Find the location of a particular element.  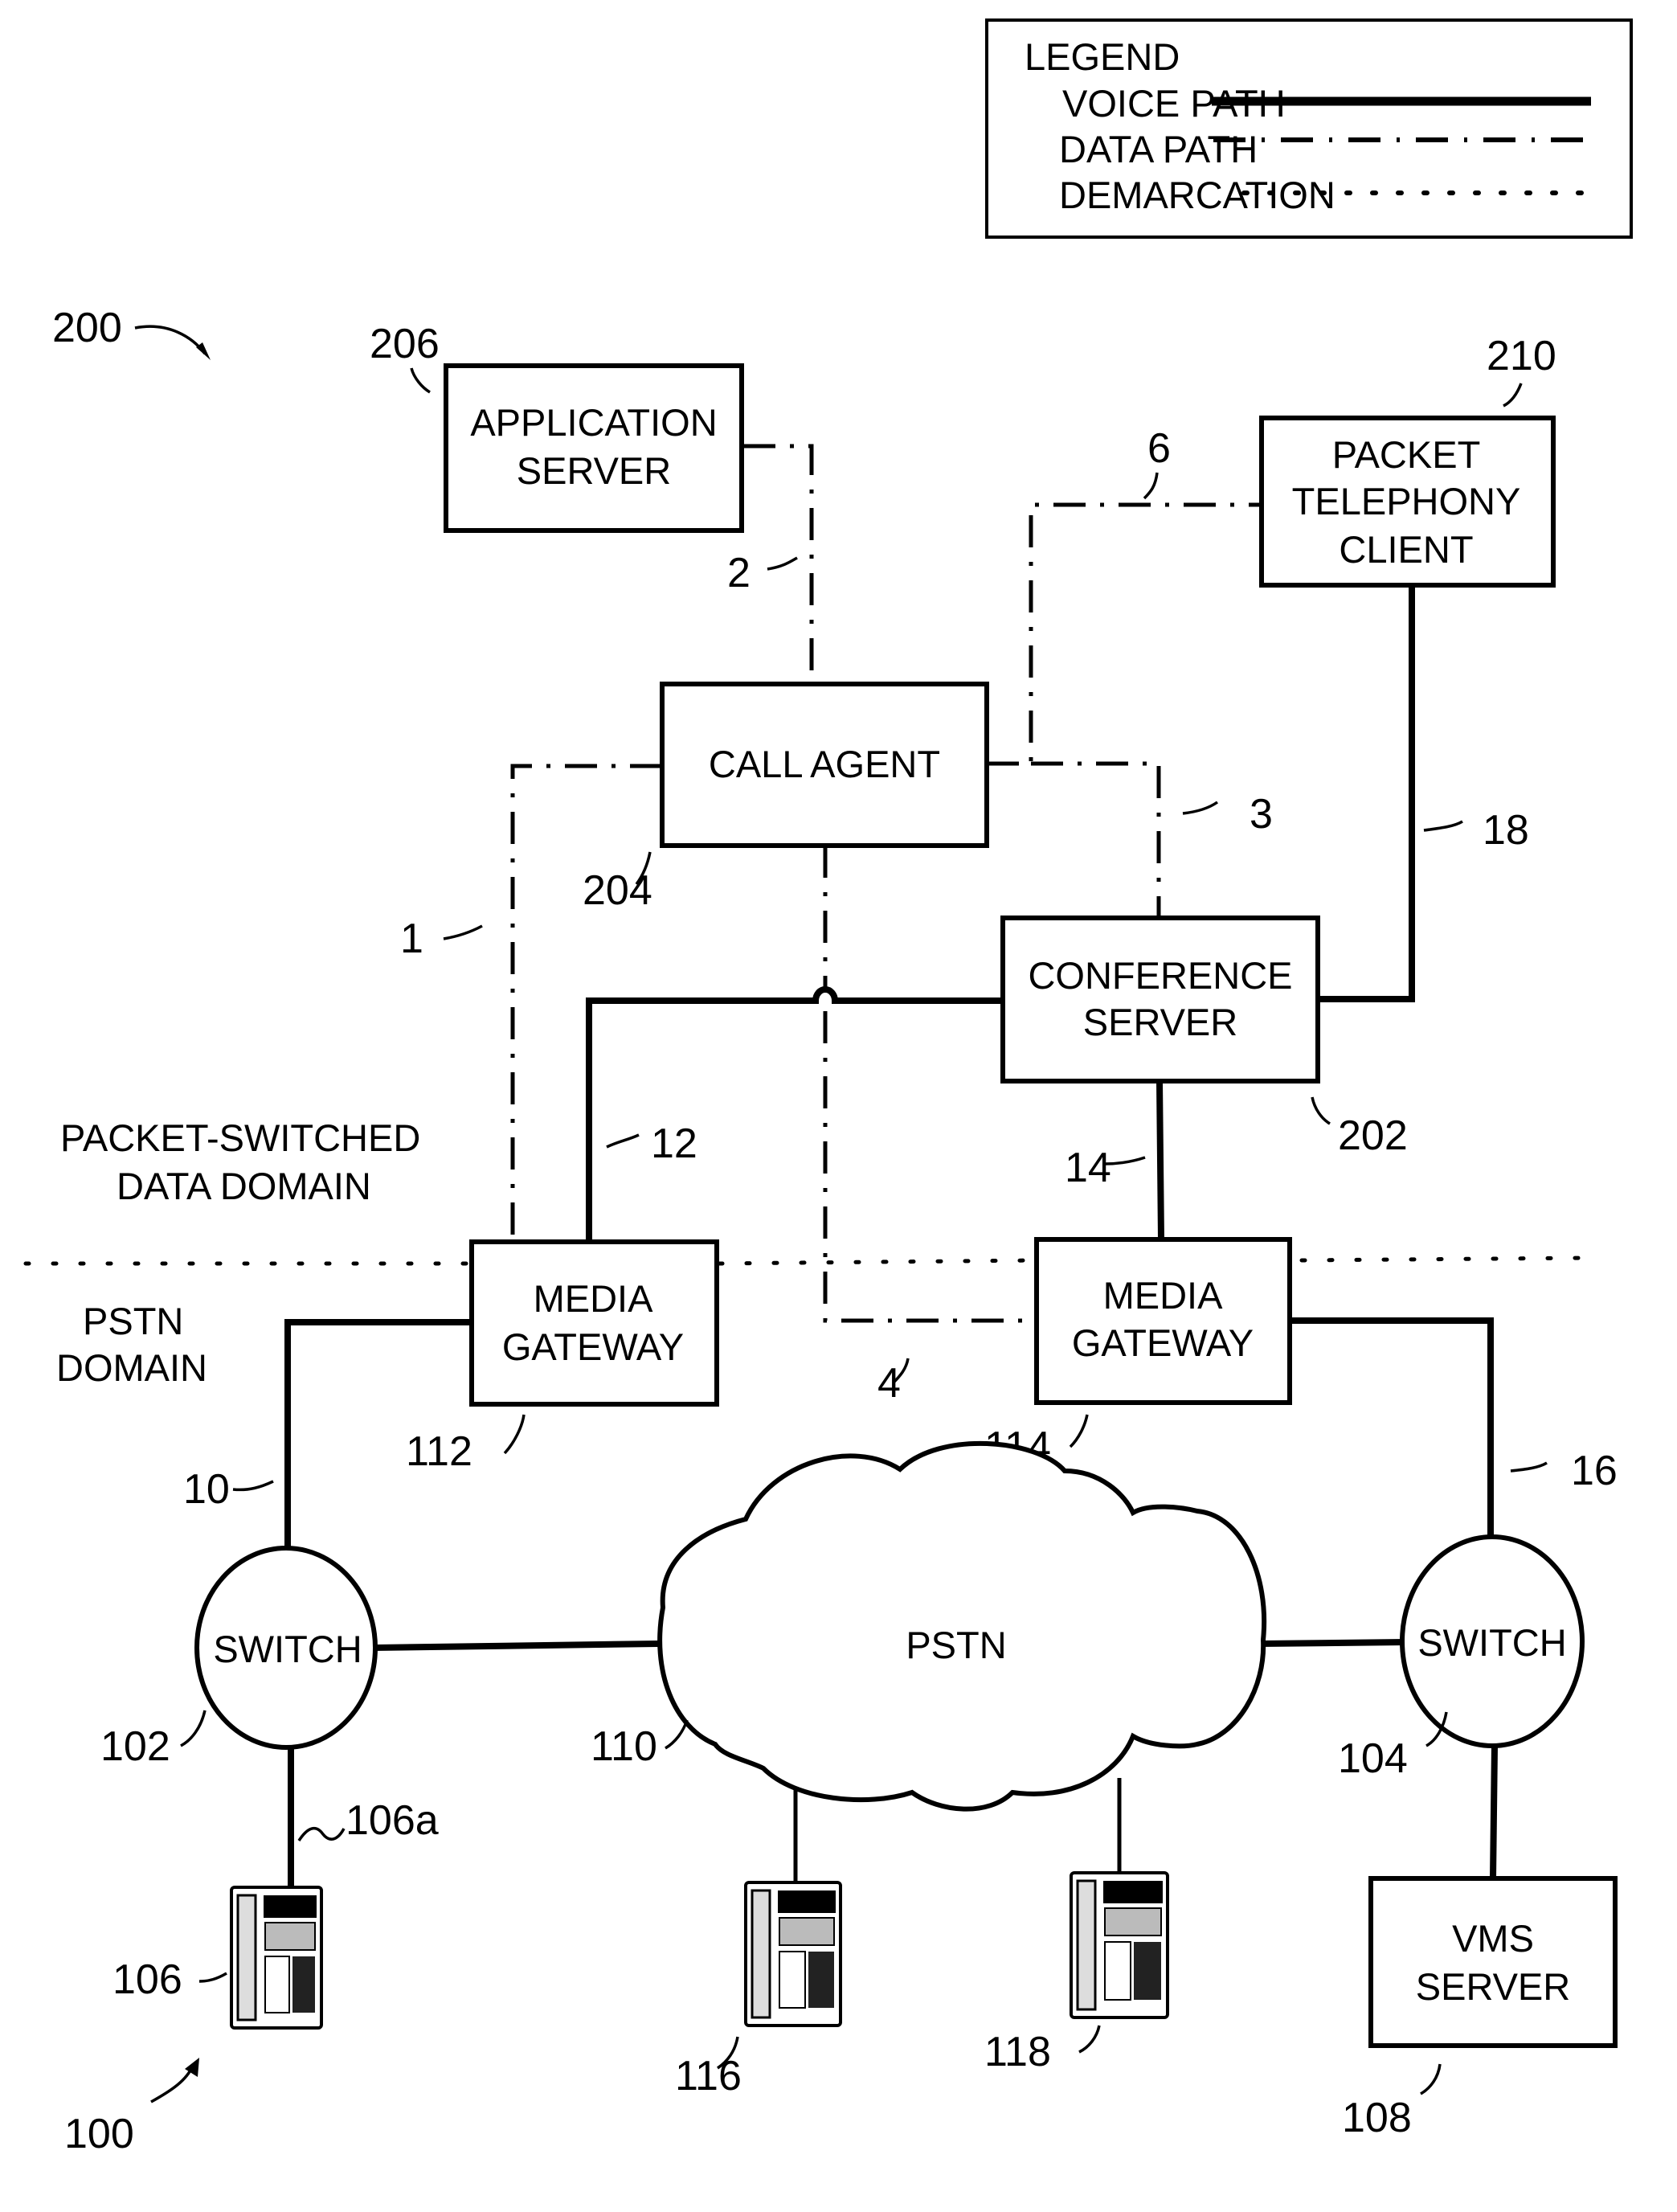

media-gateway-112-ref: 112 is located at coordinates (439, 1451).